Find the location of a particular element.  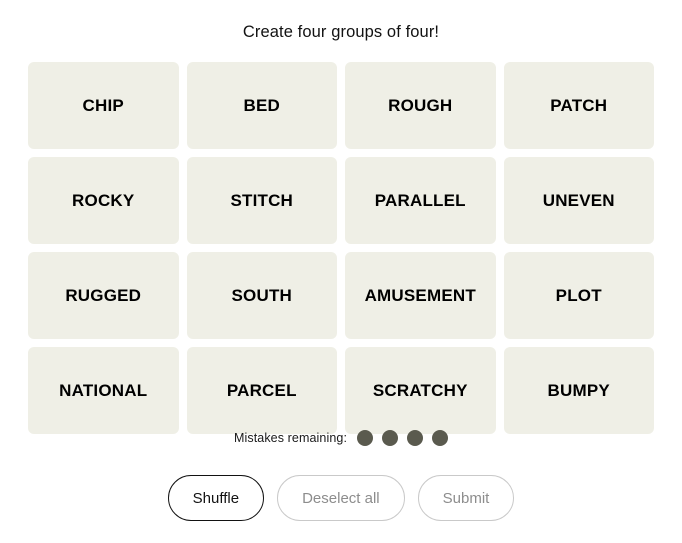

control-buttons: Shuffle Deselect all Submit is located at coordinates (341, 498).